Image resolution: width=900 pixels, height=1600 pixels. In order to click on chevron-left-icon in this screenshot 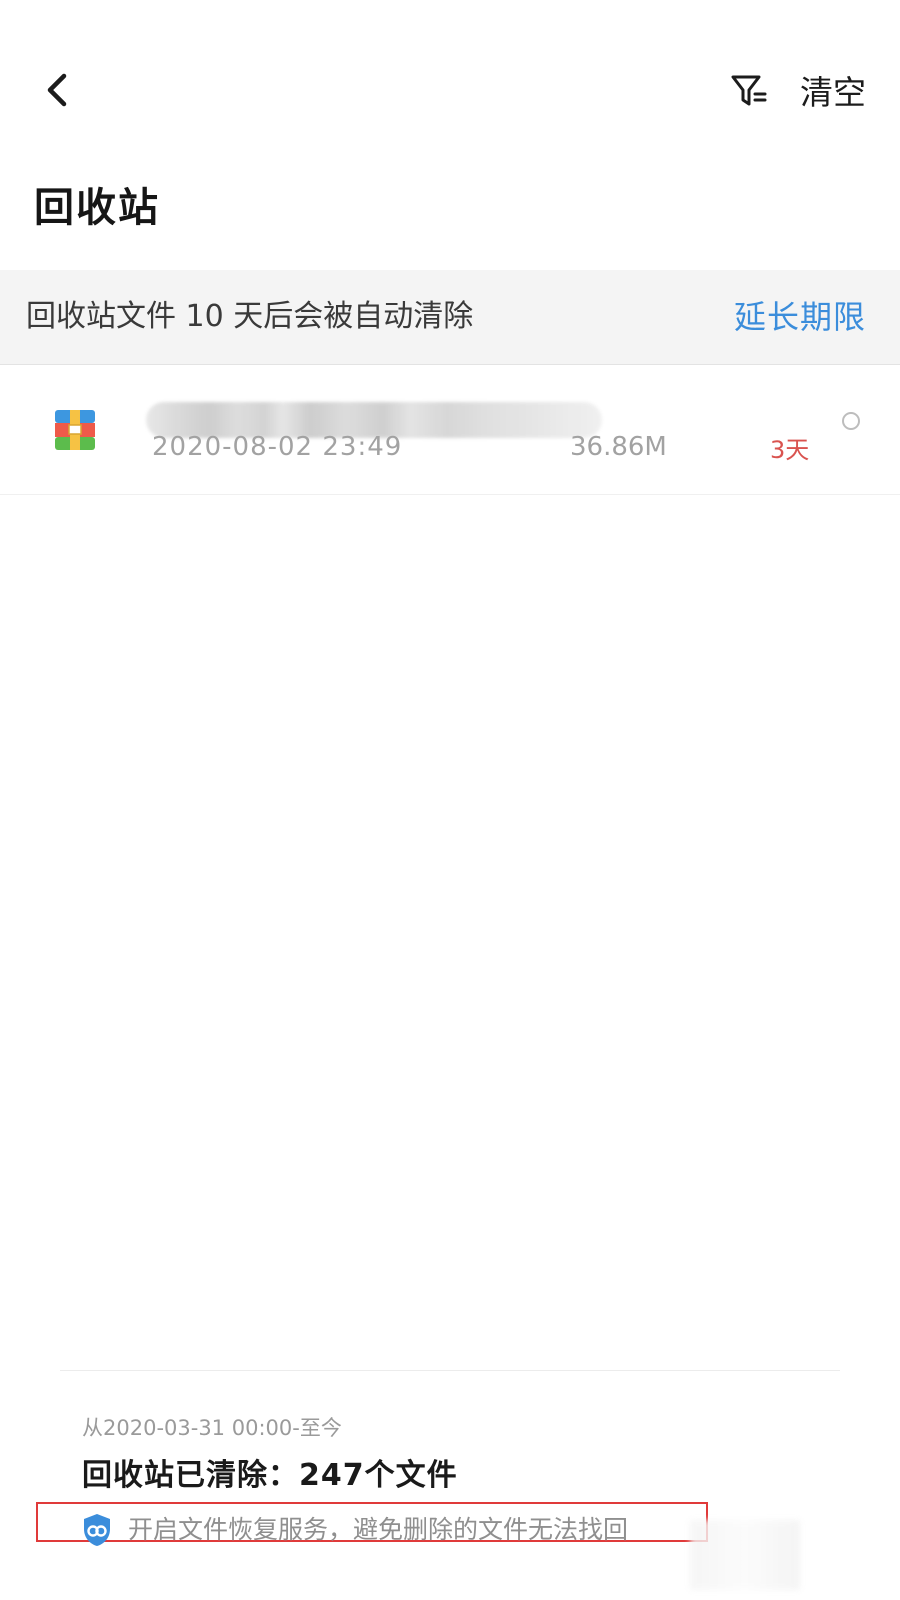, I will do `click(56, 92)`.